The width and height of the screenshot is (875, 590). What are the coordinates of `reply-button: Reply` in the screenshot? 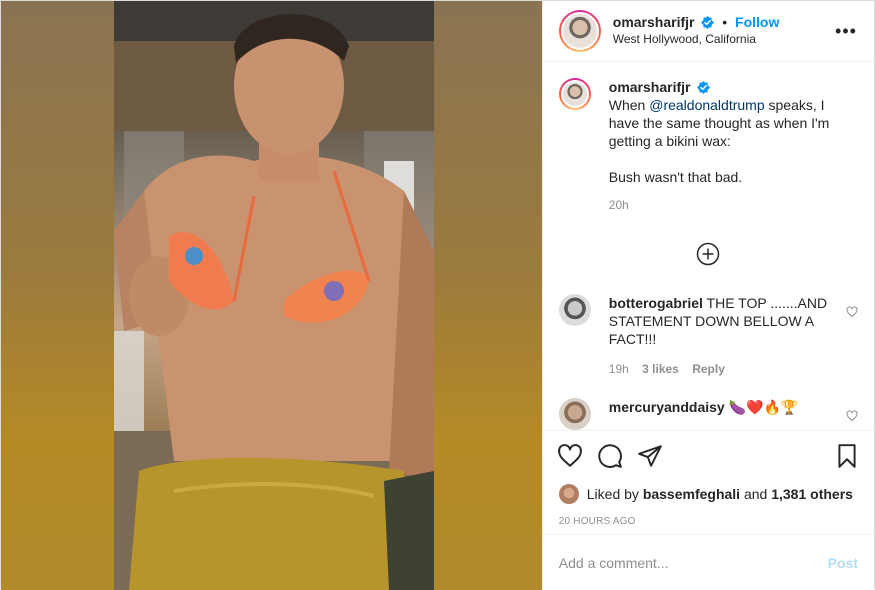 It's located at (708, 369).